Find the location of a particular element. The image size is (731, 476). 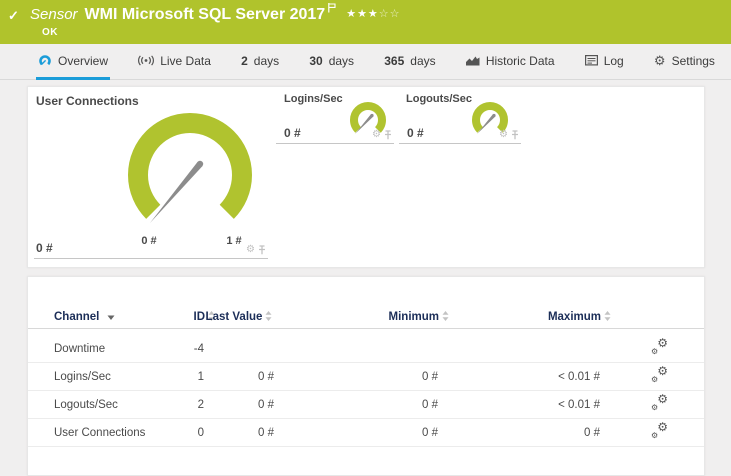

tab-live-data: Live Data is located at coordinates (174, 62).